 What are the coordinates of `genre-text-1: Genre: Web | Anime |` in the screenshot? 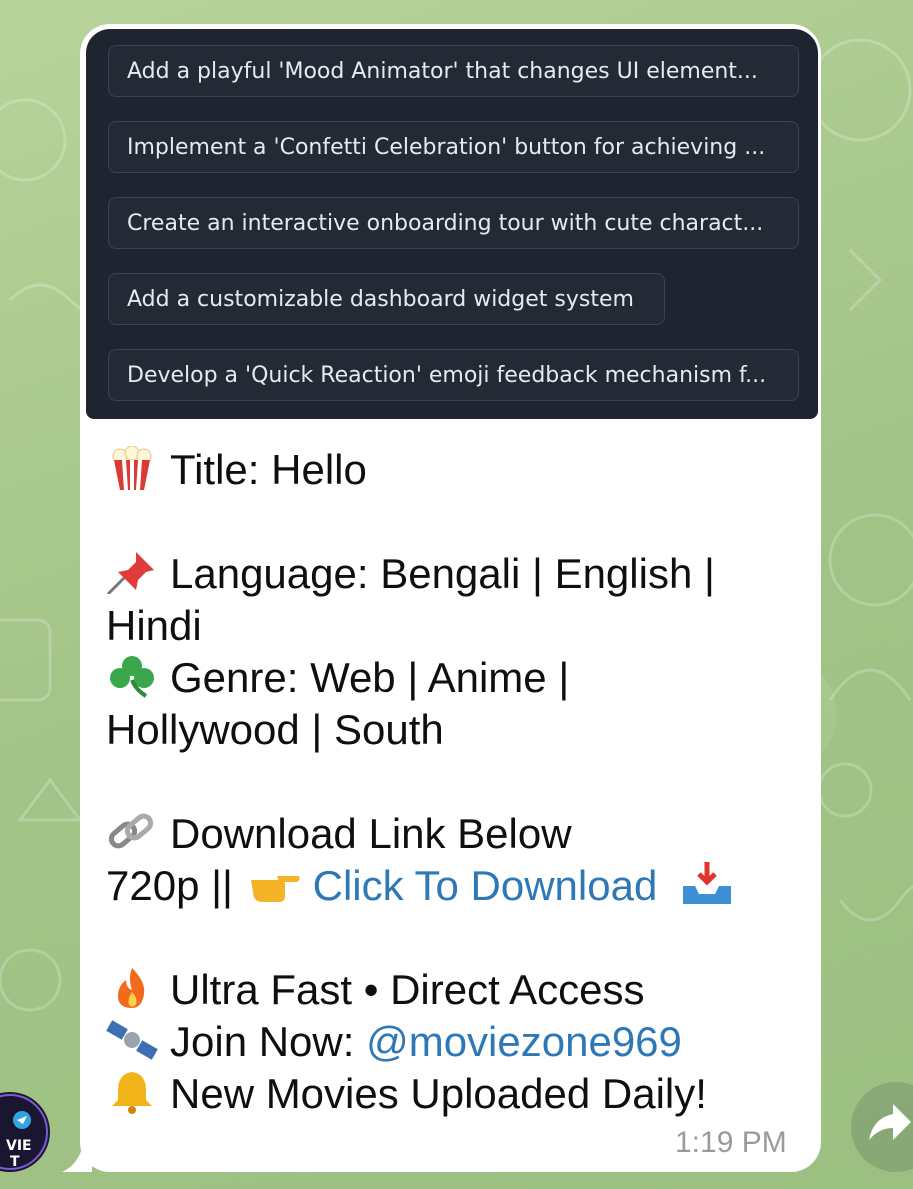 It's located at (370, 677).